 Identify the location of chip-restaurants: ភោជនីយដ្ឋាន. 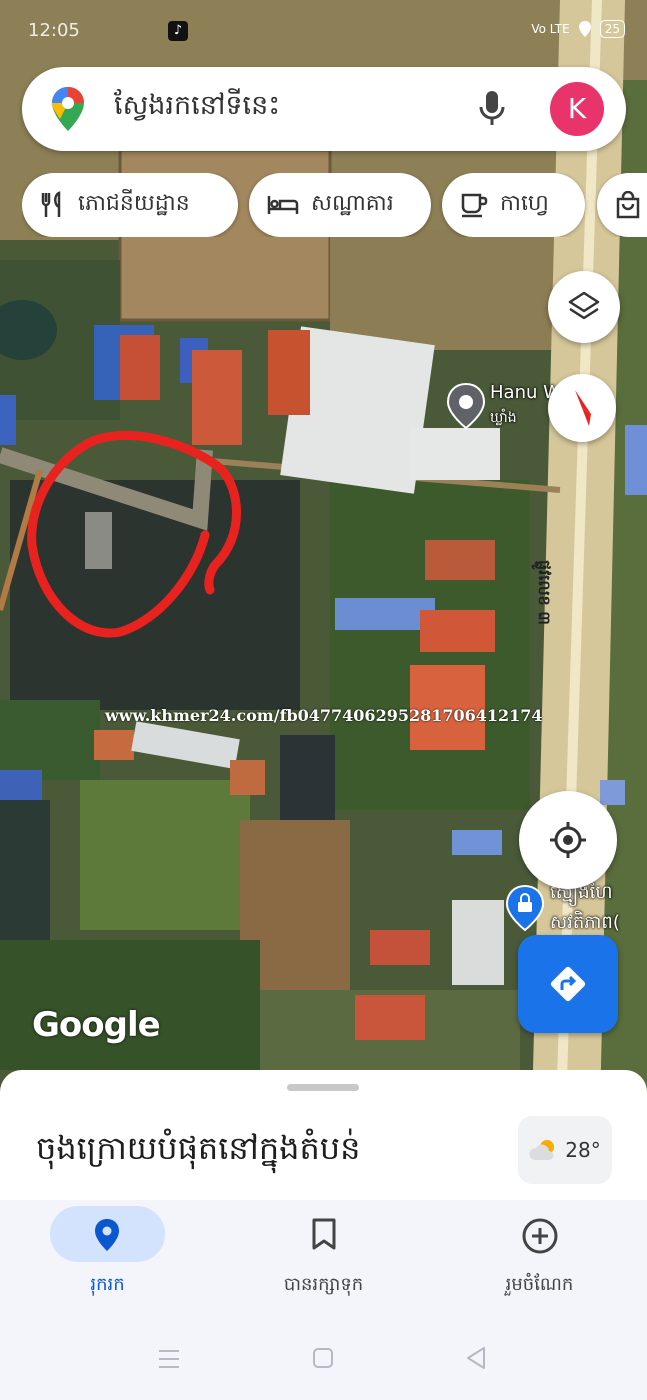
(130, 205).